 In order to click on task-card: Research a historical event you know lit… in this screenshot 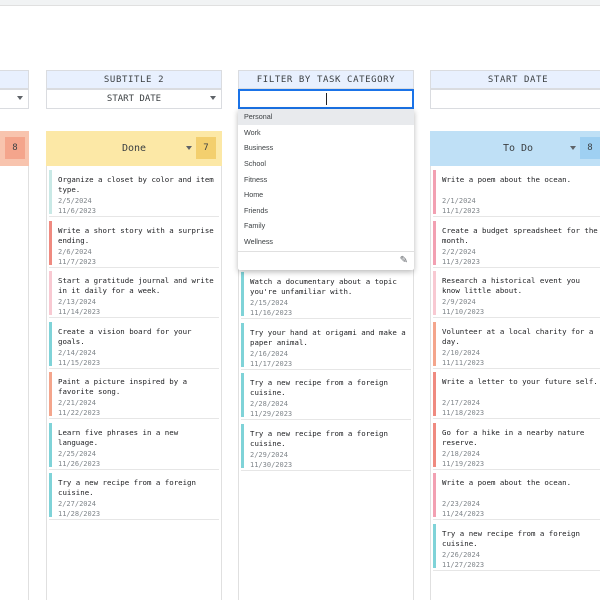, I will do `click(516, 293)`.